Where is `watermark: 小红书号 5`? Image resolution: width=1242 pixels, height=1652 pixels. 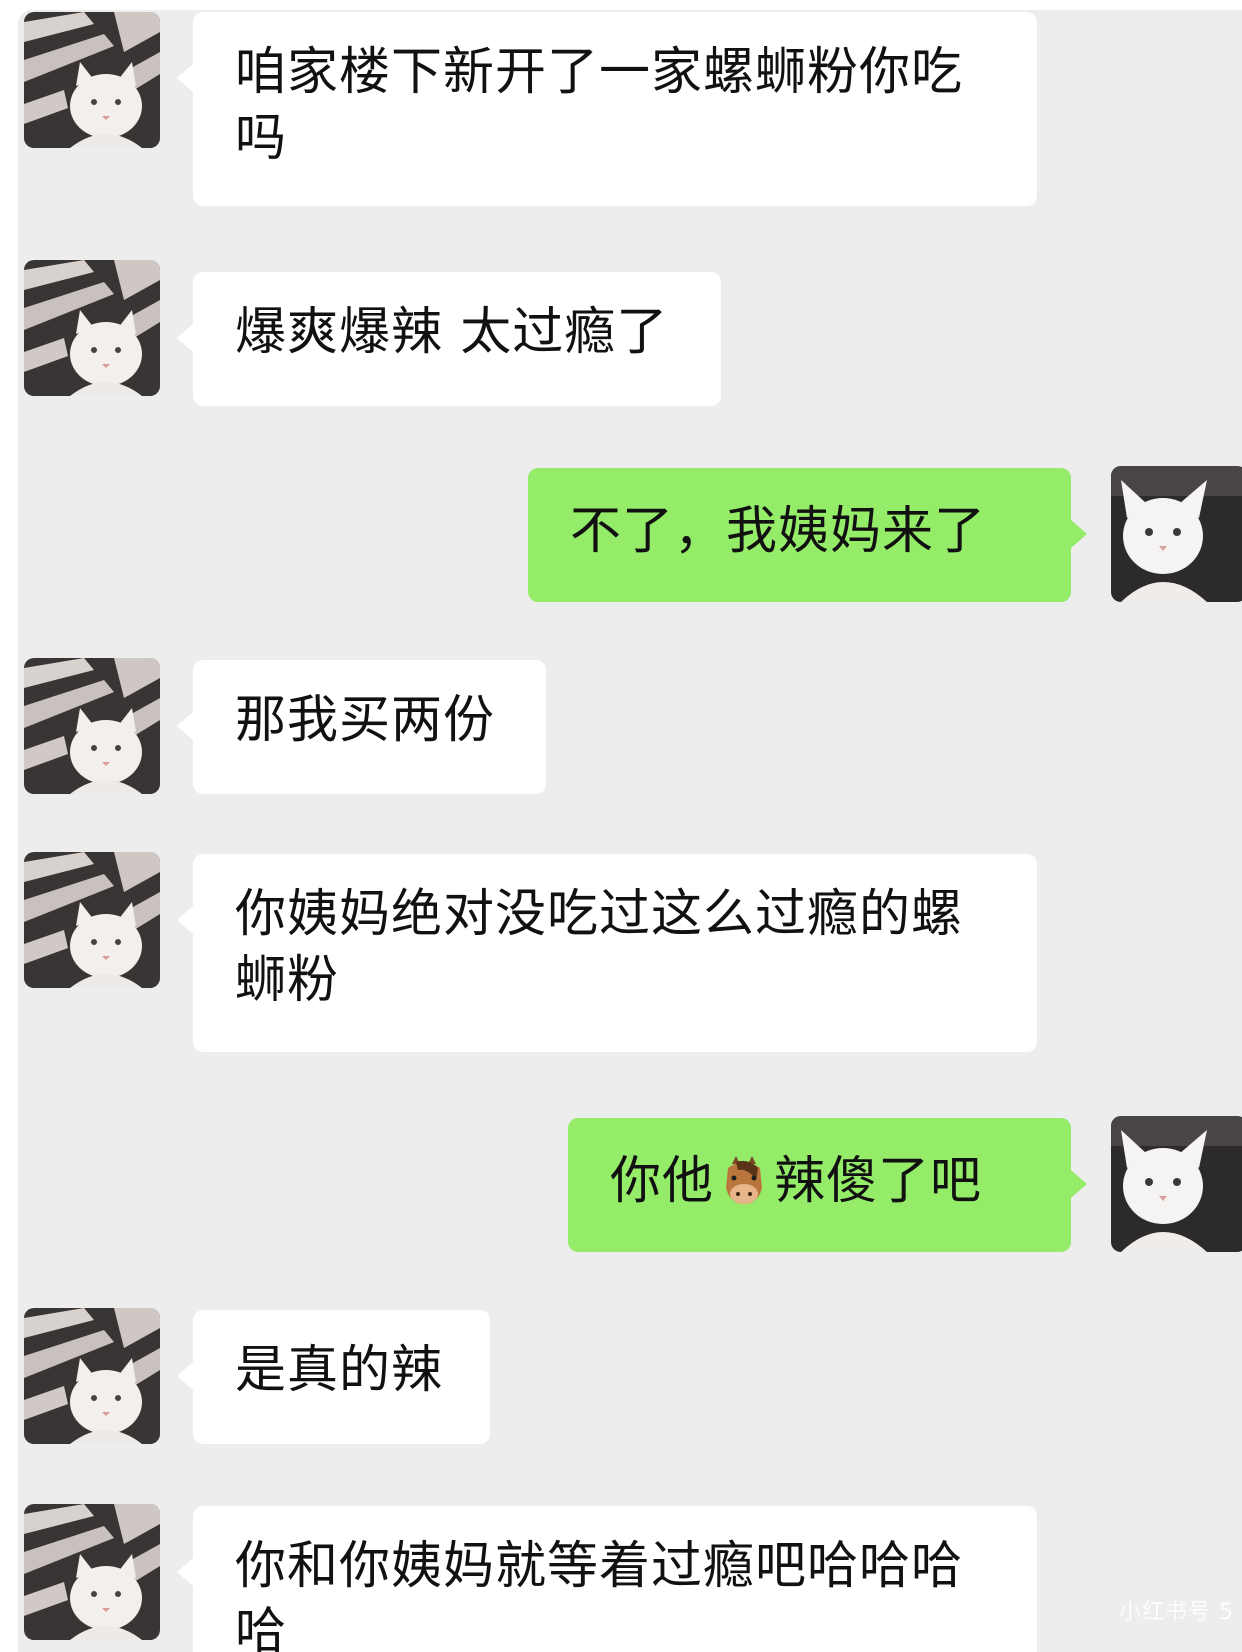
watermark: 小红书号 5 is located at coordinates (1176, 1612).